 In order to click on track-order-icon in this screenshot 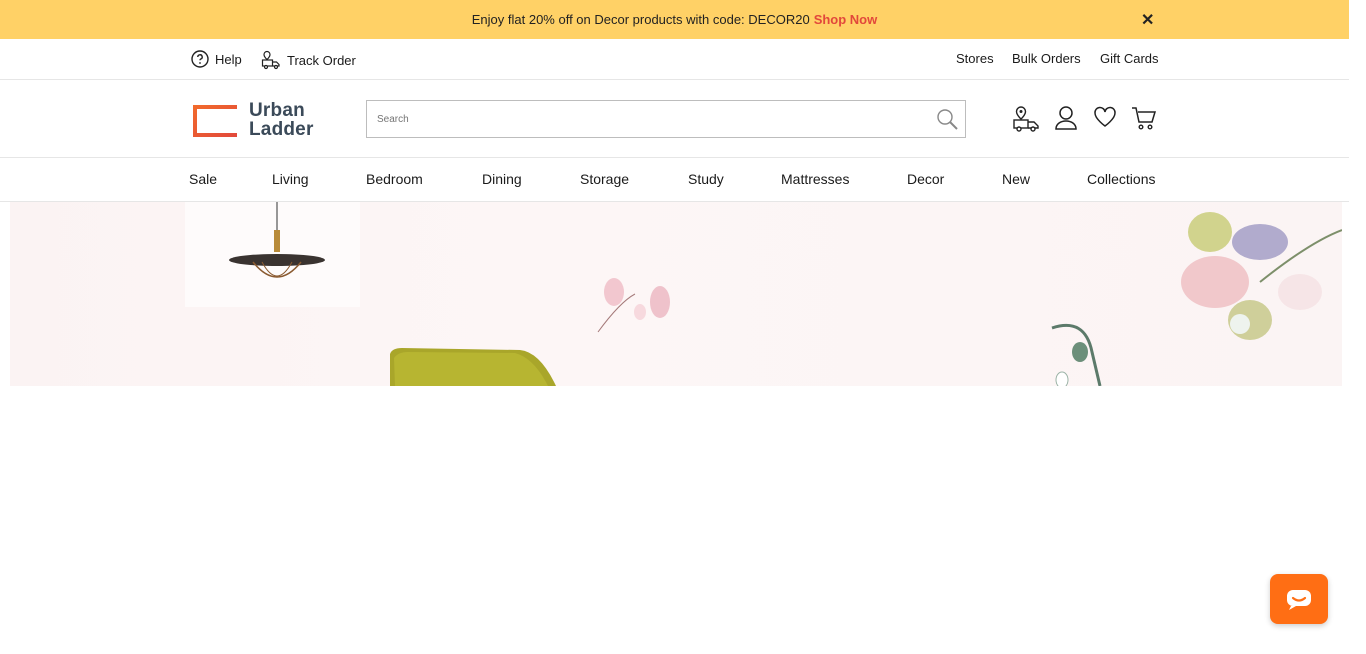, I will do `click(270, 60)`.